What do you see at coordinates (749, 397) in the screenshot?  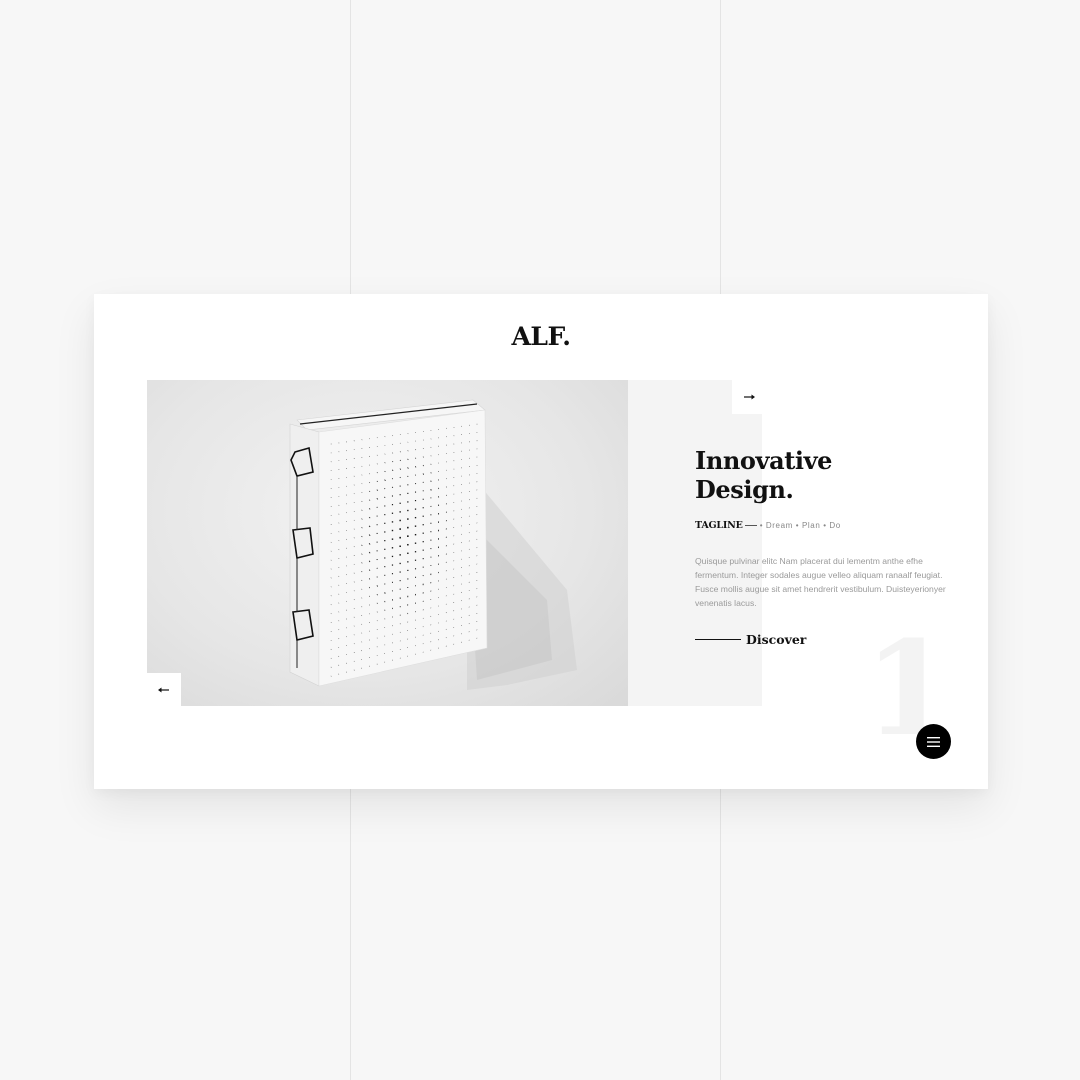 I see `next-slide-button` at bounding box center [749, 397].